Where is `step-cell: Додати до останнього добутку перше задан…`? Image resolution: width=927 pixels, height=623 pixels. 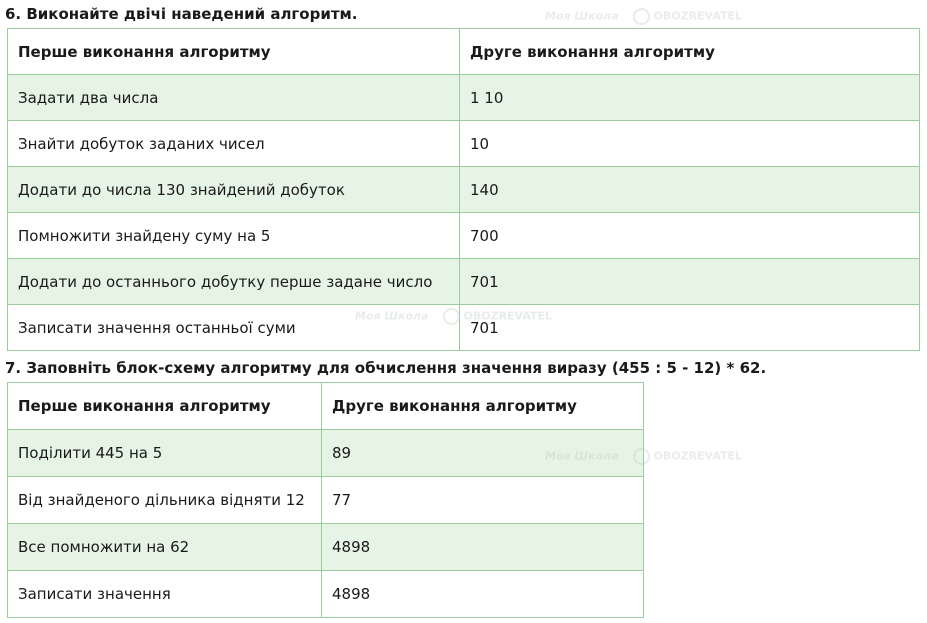
step-cell: Додати до останнього добутку перше задан… is located at coordinates (233, 281).